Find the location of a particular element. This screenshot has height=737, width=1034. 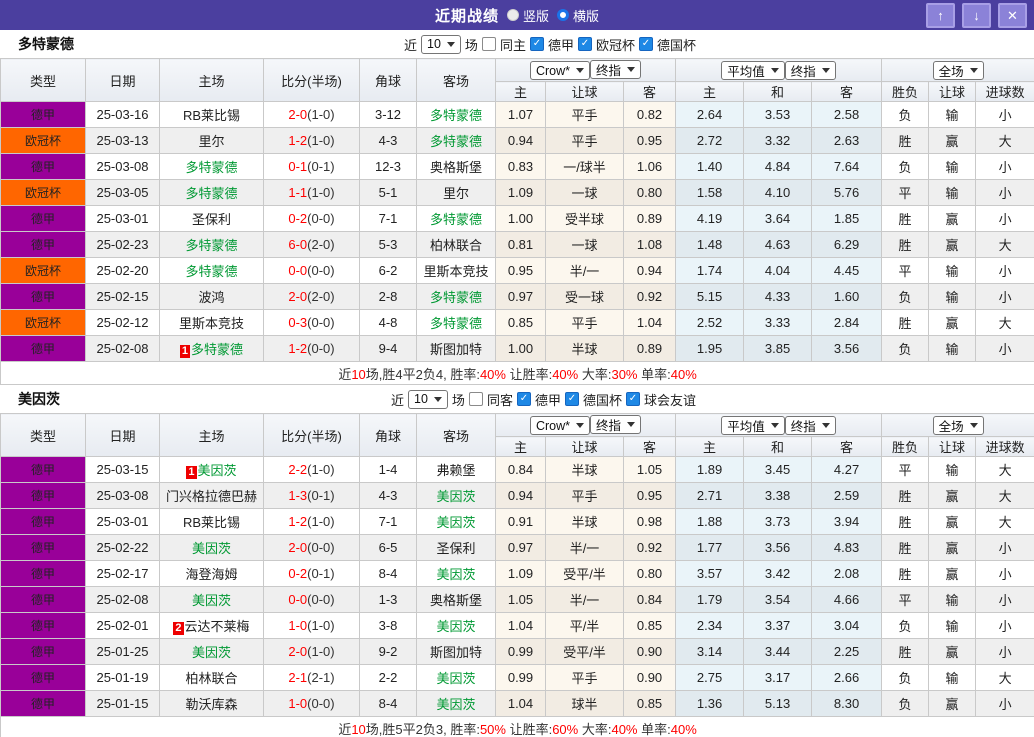

move-down-button: ↓ is located at coordinates (976, 15).